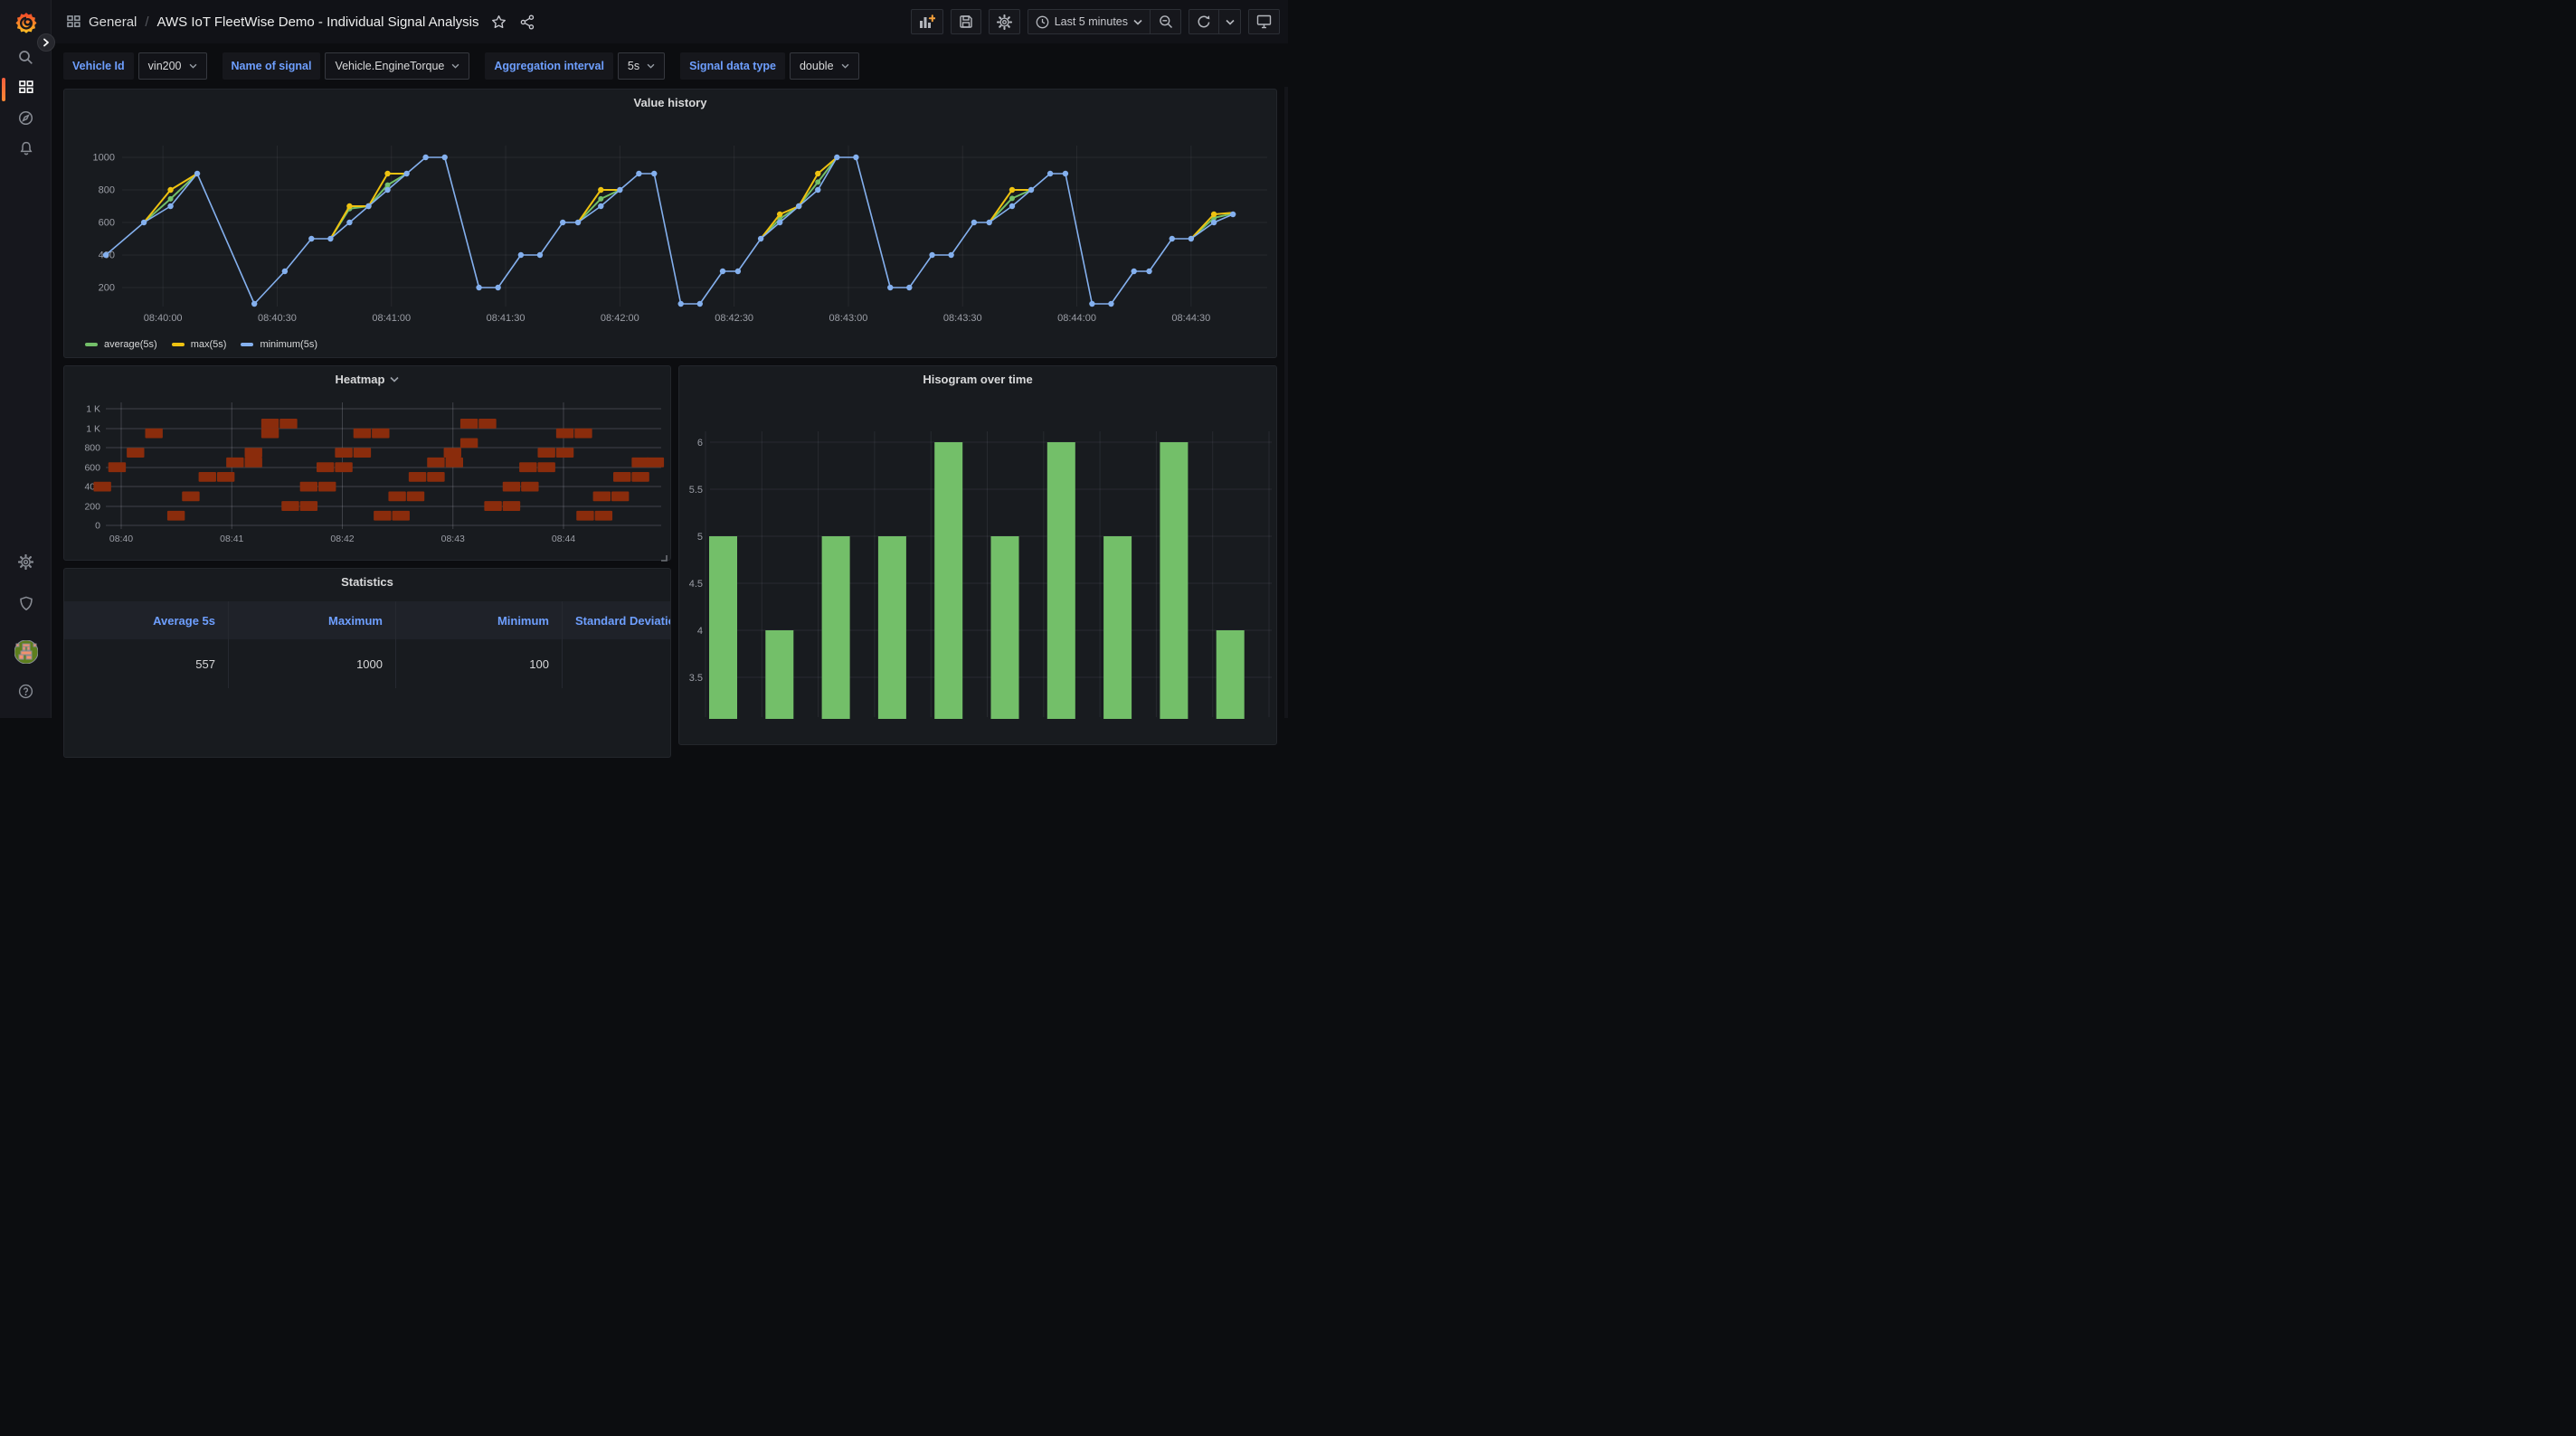 This screenshot has width=2576, height=1436. I want to click on filter-group-1: Name of signal Vehicle.EngineTorque, so click(346, 66).